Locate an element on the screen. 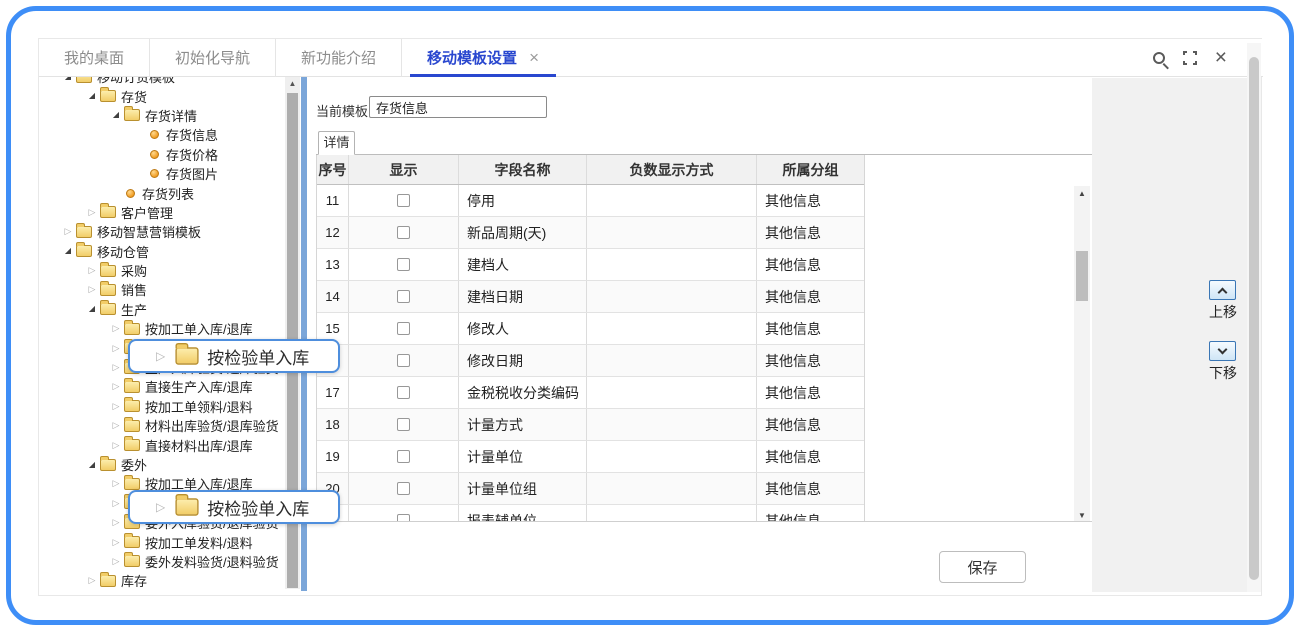  tree-item-label: 材料出库验货/退库验货 is located at coordinates (212, 427).